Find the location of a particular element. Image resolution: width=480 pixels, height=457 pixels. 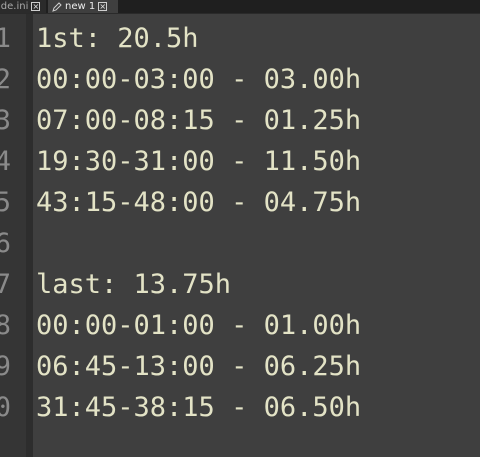

editor-line: last: 13.75h is located at coordinates (133, 284).